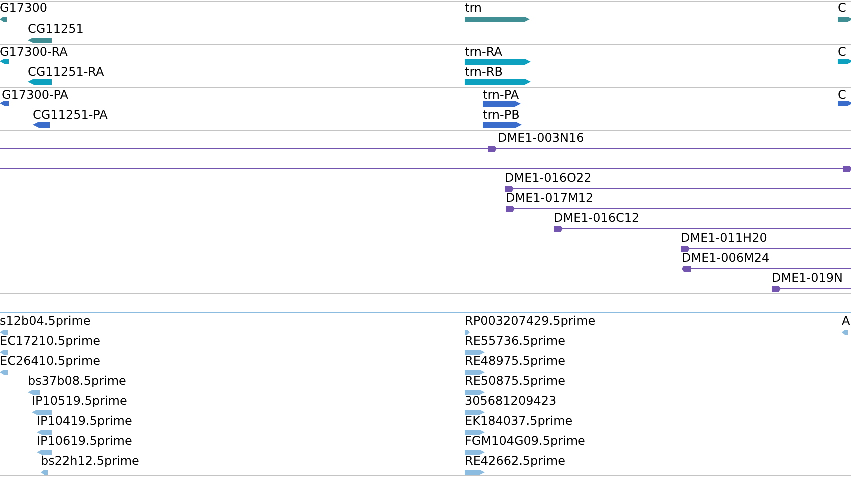 The width and height of the screenshot is (851, 481). What do you see at coordinates (724, 238) in the screenshot?
I see `feature-label: DME1-011H20` at bounding box center [724, 238].